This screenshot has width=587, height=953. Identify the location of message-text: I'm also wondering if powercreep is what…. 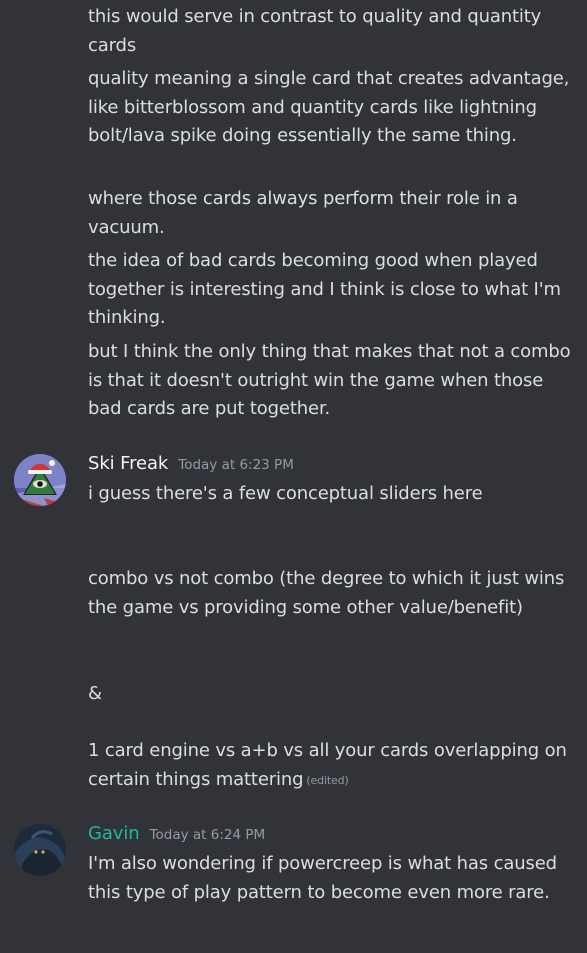
(322, 878).